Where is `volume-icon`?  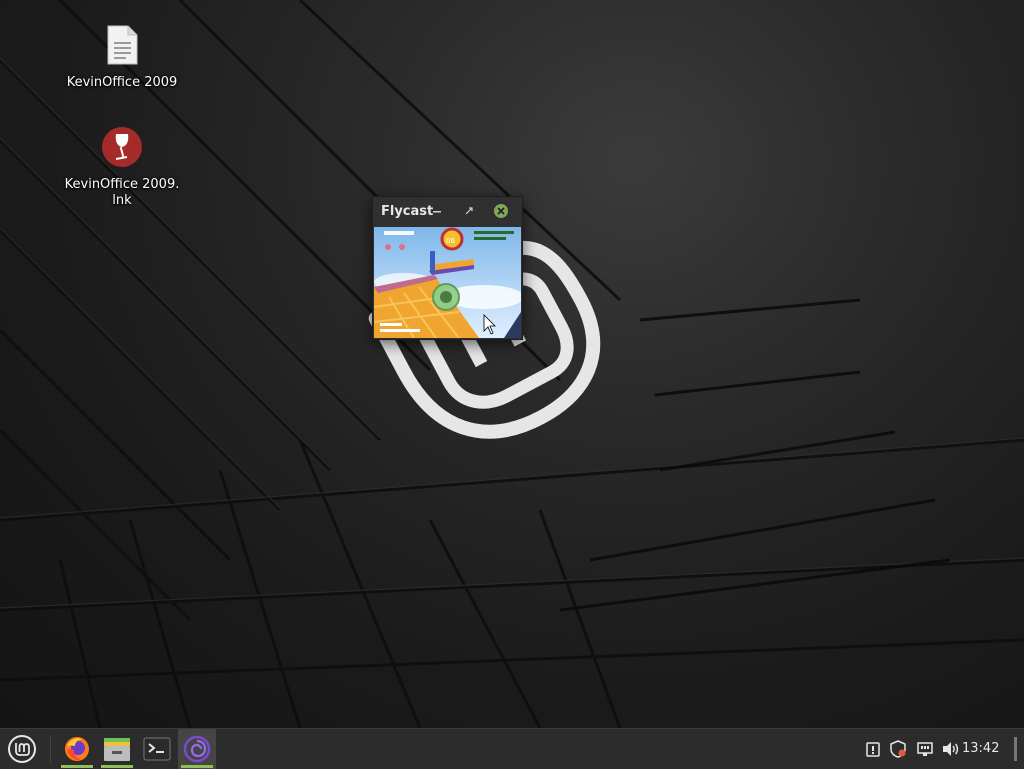 volume-icon is located at coordinates (951, 749).